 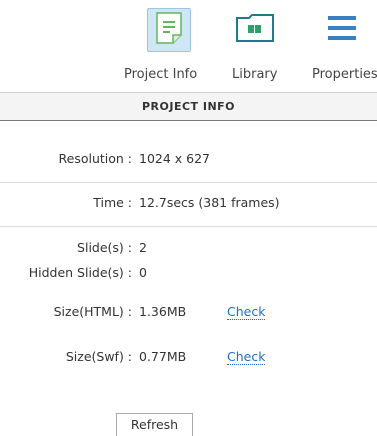 What do you see at coordinates (175, 158) in the screenshot?
I see `resolution-value: 1024 x 627` at bounding box center [175, 158].